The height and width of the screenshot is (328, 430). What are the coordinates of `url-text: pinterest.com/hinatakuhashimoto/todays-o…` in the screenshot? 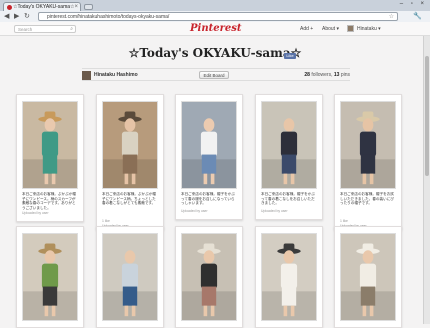 It's located at (108, 17).